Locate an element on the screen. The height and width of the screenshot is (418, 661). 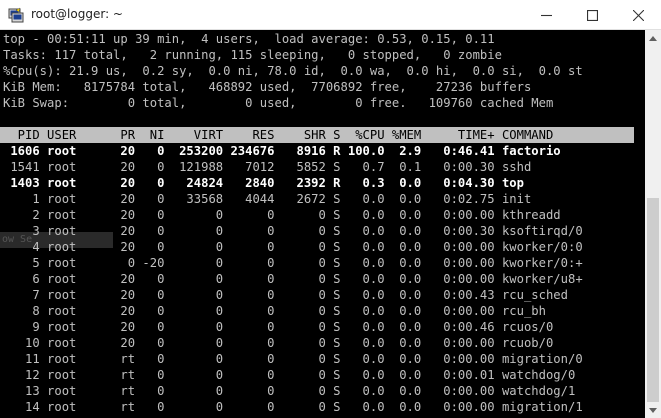
scroll-down-button is located at coordinates (653, 410).